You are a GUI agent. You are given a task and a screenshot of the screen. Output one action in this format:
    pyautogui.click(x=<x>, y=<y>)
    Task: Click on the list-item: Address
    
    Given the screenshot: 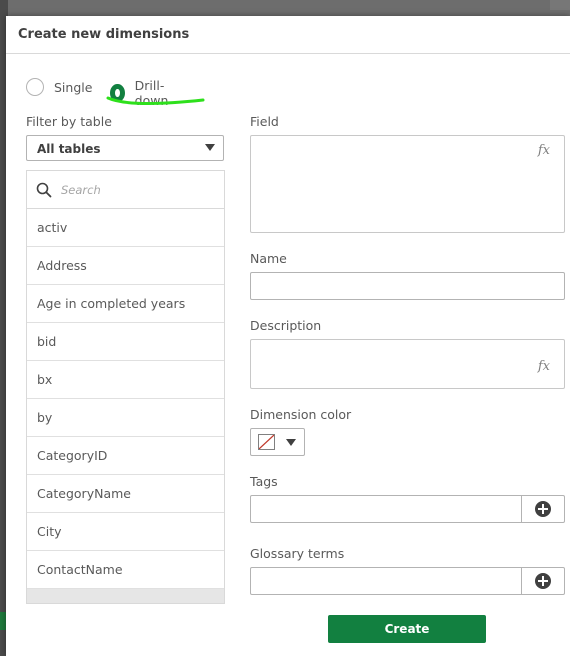 What is the action you would take?
    pyautogui.click(x=125, y=266)
    